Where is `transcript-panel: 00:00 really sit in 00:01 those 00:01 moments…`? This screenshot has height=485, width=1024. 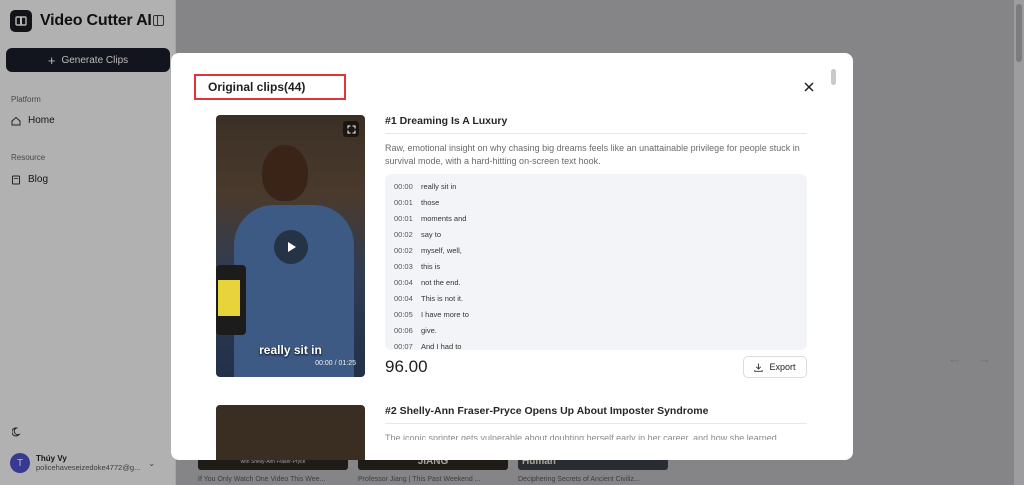 transcript-panel: 00:00 really sit in 00:01 those 00:01 moments… is located at coordinates (596, 262).